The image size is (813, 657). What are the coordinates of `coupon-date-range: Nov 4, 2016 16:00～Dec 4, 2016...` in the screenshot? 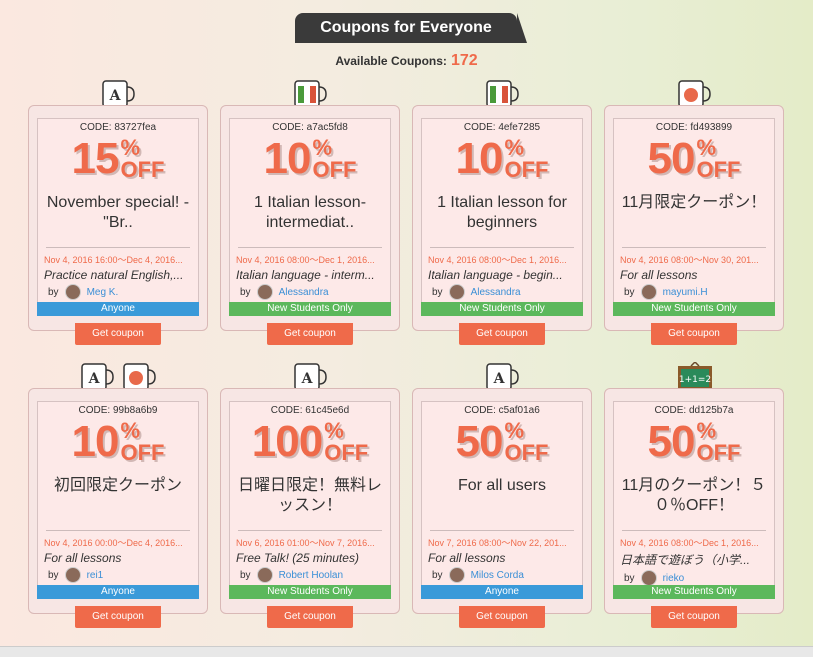 It's located at (113, 260).